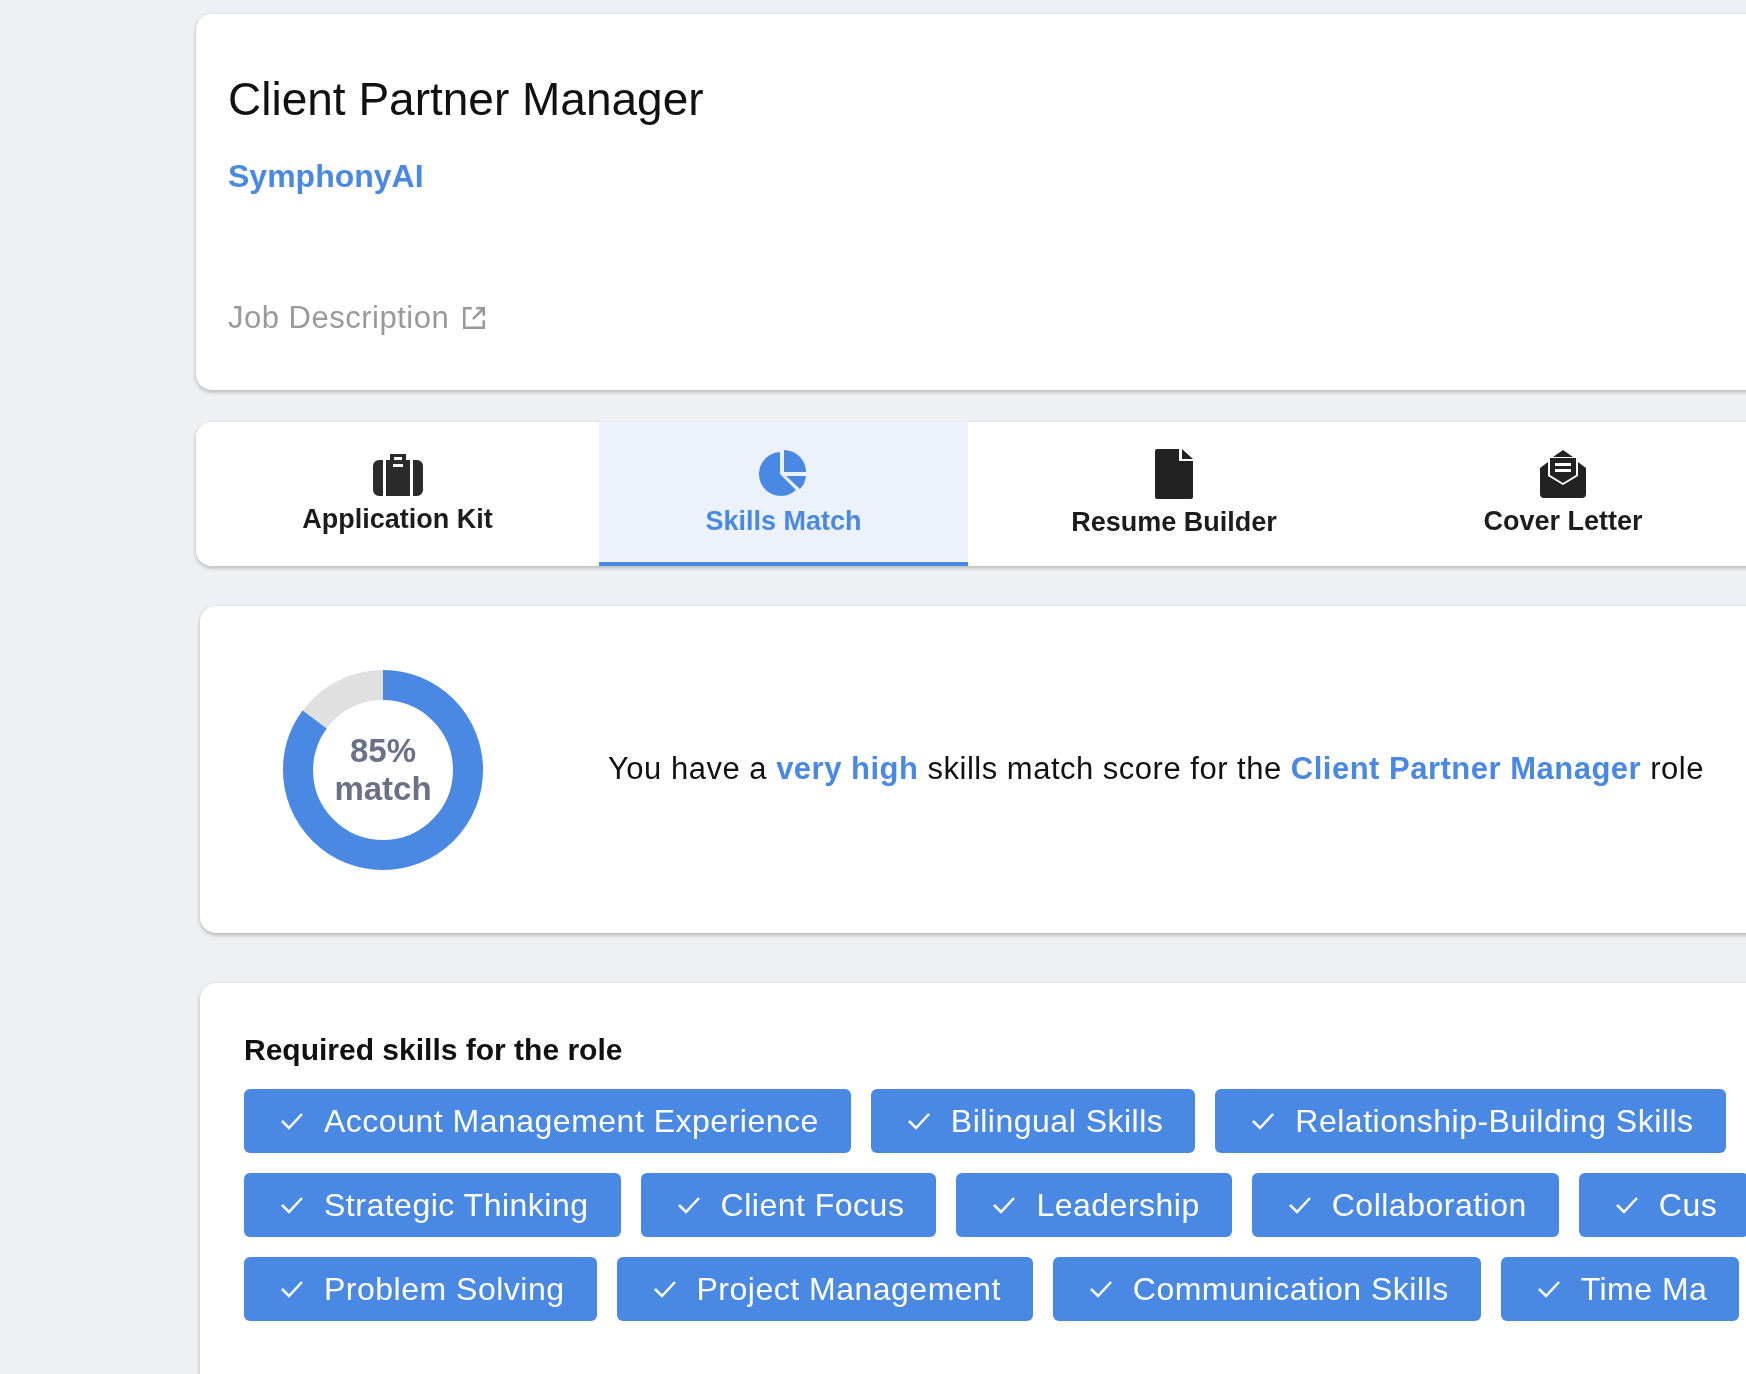  I want to click on document-icon, so click(1174, 473).